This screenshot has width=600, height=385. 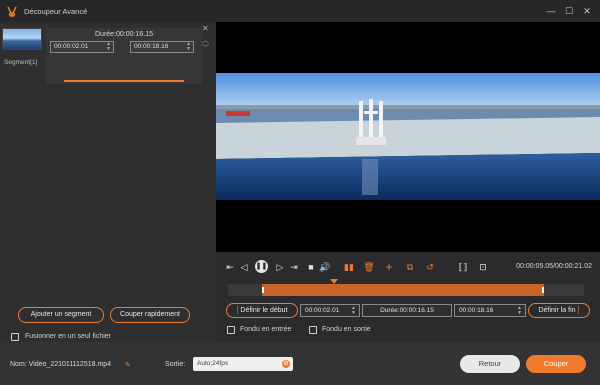 I want to click on set-start-label: Définir le début, so click(x=264, y=310).